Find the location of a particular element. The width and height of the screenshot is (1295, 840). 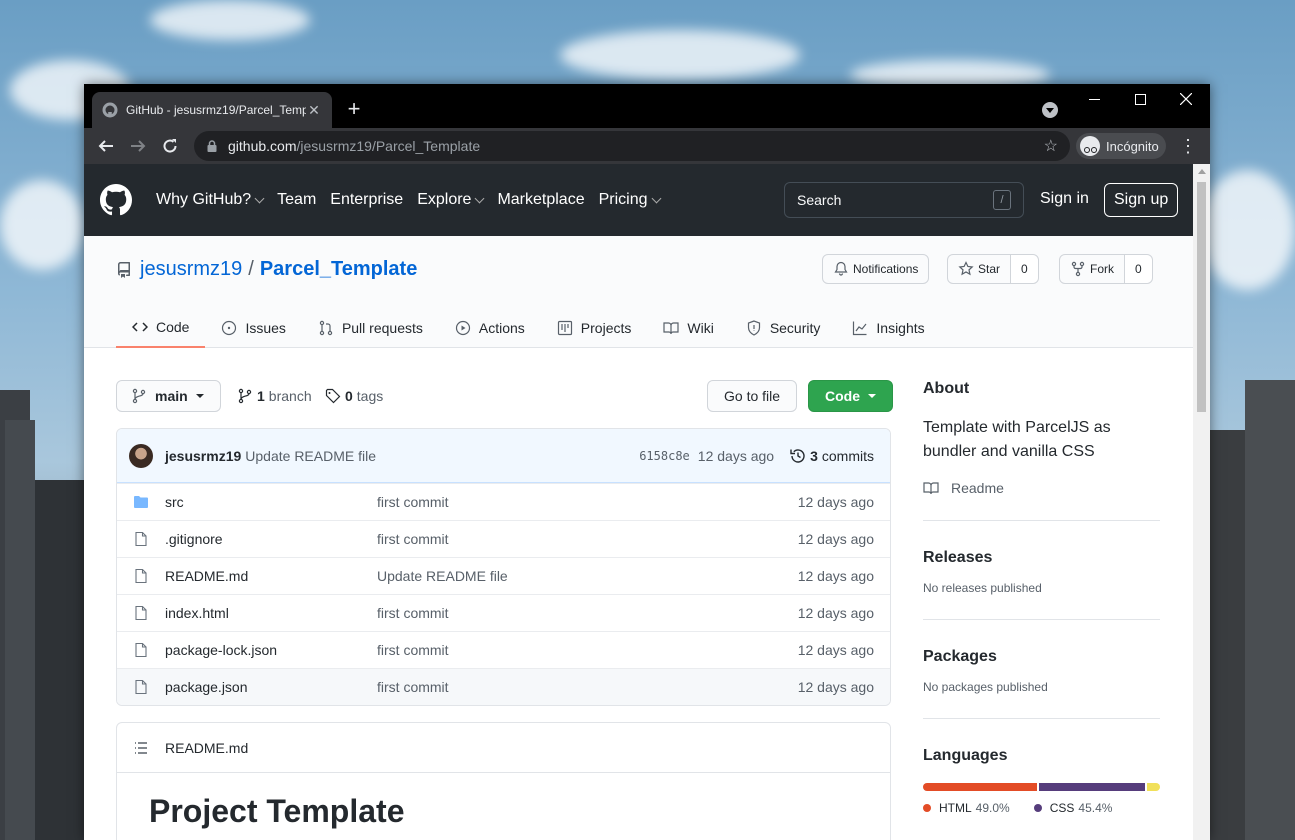

star-icon is located at coordinates (966, 268).